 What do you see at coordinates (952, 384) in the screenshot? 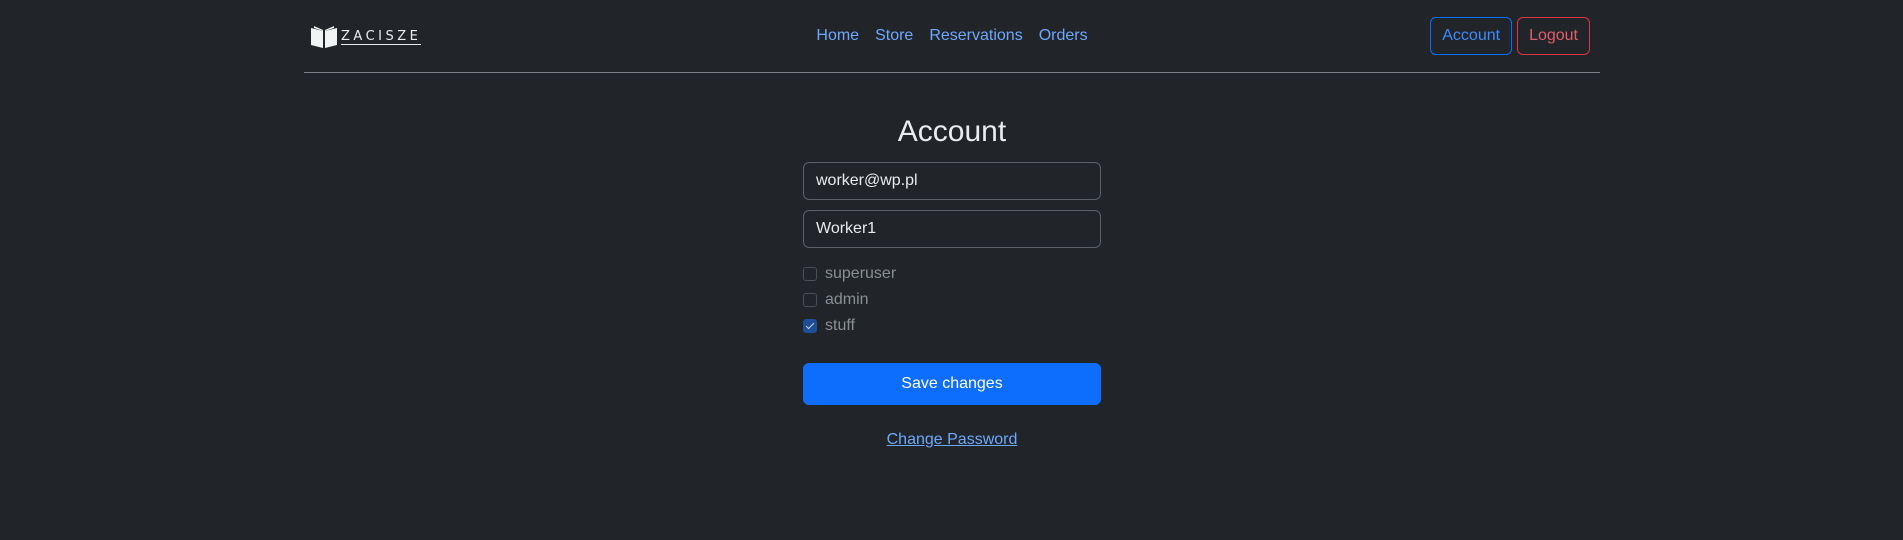
I see `save-changes-button: Save changes` at bounding box center [952, 384].